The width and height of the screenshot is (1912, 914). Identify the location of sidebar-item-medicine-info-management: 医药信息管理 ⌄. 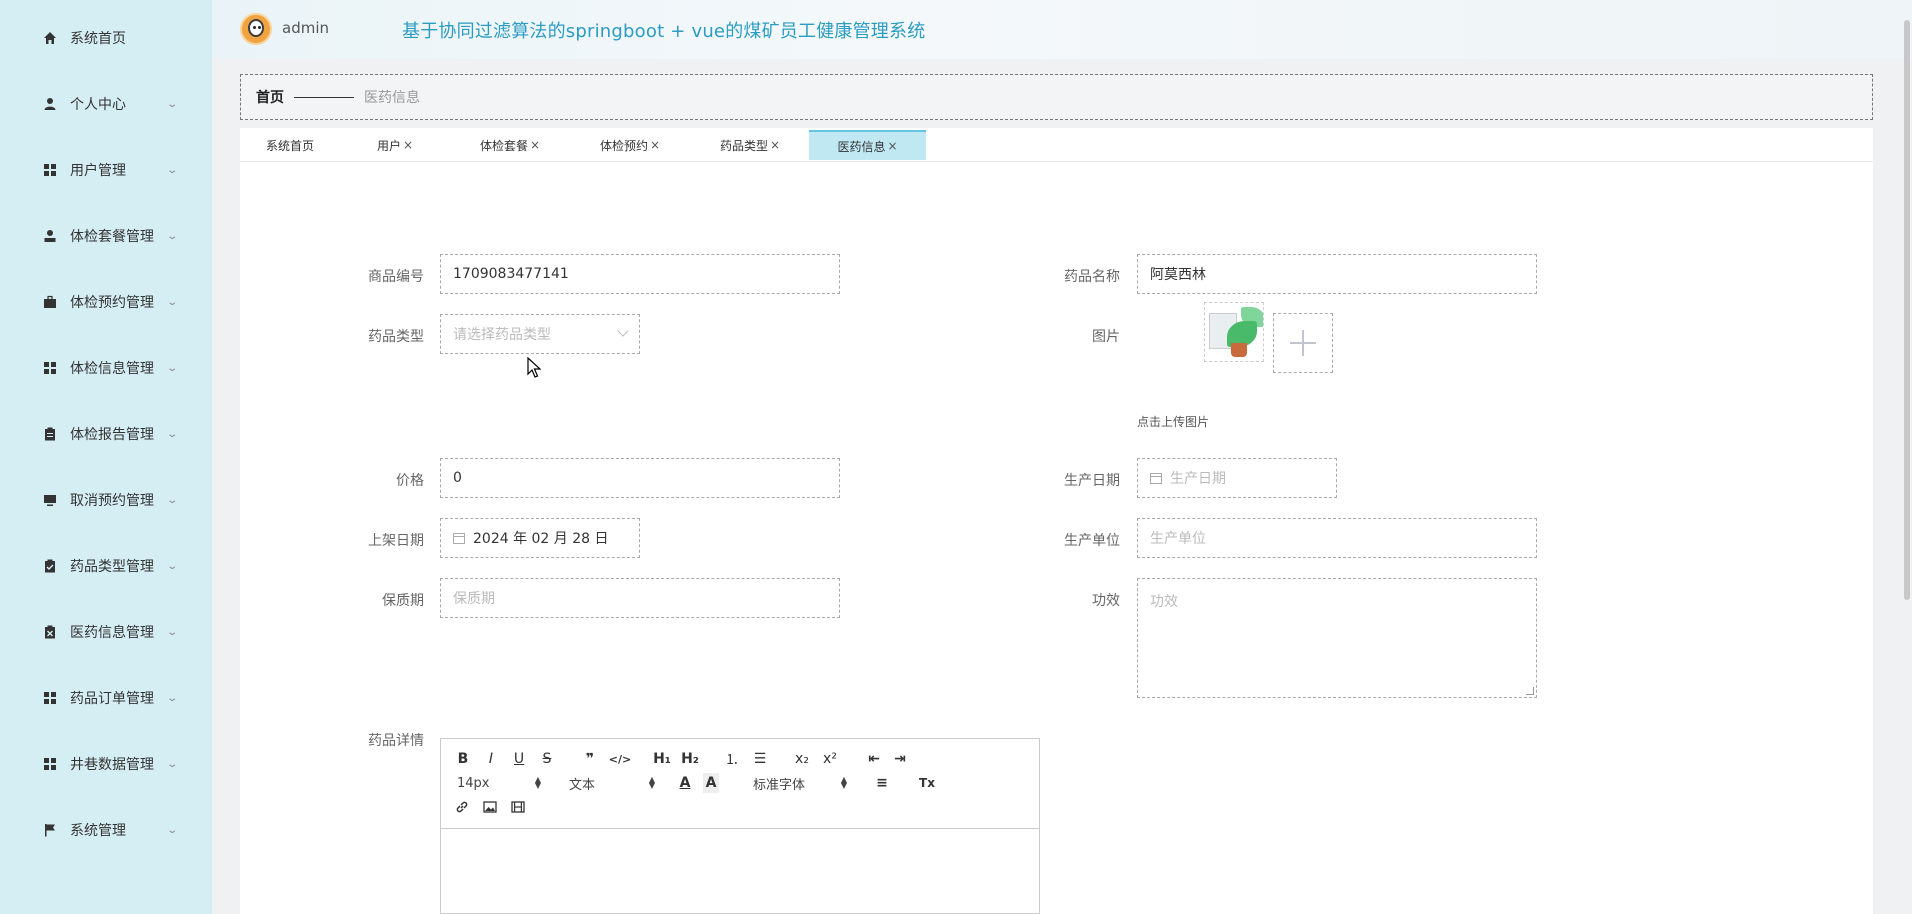
(106, 632).